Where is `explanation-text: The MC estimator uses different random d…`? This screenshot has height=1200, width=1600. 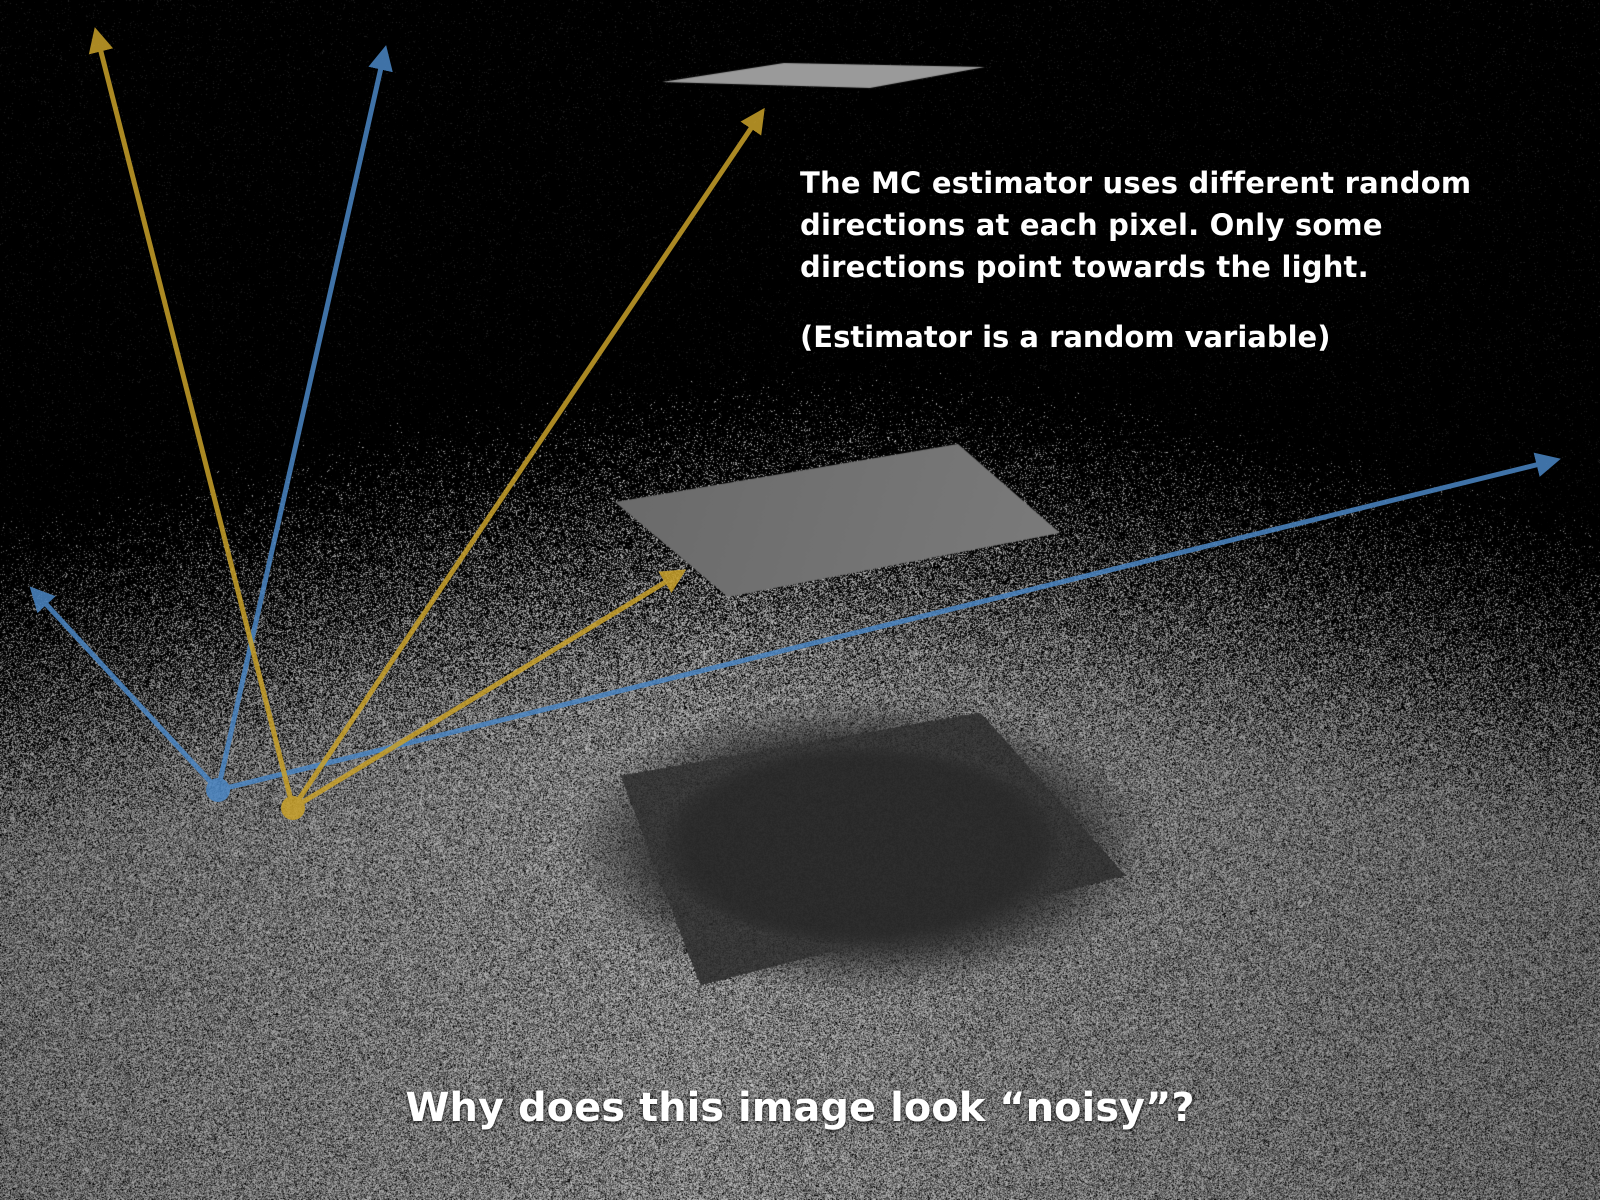 explanation-text: The MC estimator uses different random d… is located at coordinates (1136, 225).